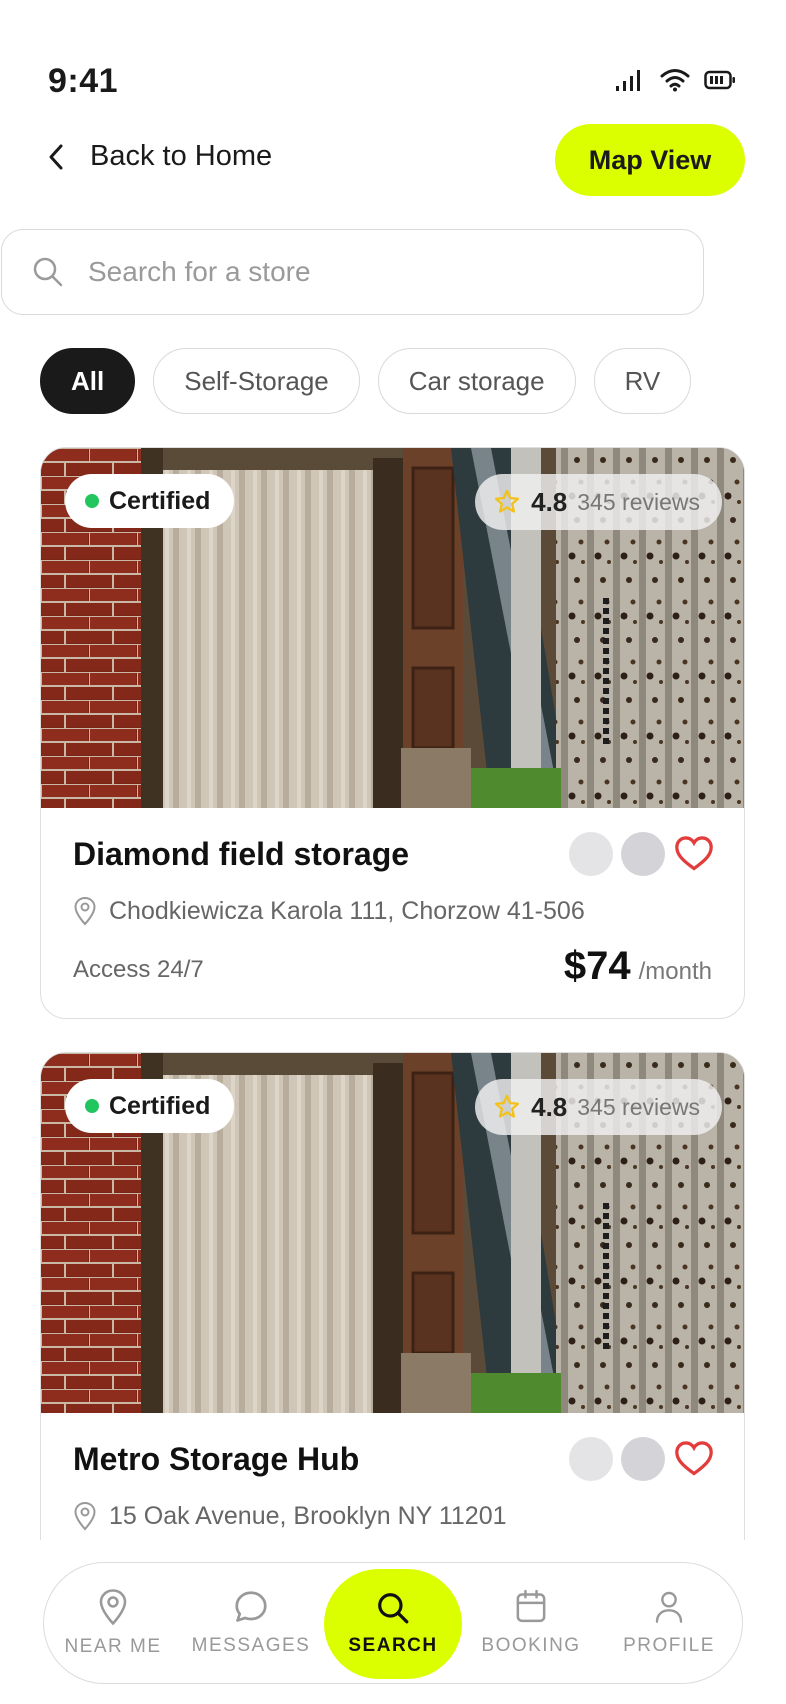 The height and width of the screenshot is (1704, 786). Describe the element at coordinates (669, 1645) in the screenshot. I see `nav-label: PROFILE` at that location.